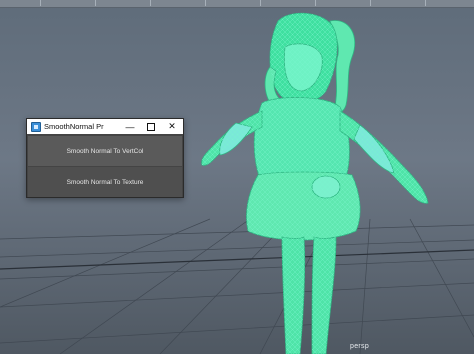 This screenshot has width=474, height=354. What do you see at coordinates (172, 126) in the screenshot?
I see `close-icon: ✕` at bounding box center [172, 126].